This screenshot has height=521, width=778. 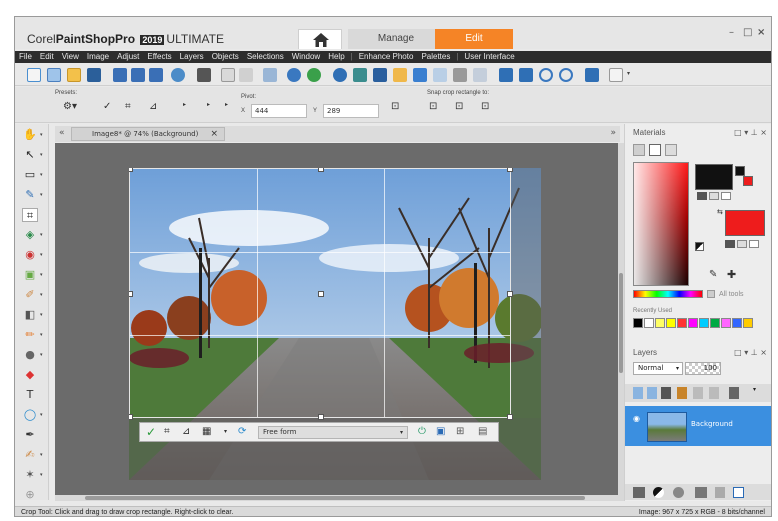 What do you see at coordinates (30, 495) in the screenshot?
I see `add-tool-icon: ⊕` at bounding box center [30, 495].